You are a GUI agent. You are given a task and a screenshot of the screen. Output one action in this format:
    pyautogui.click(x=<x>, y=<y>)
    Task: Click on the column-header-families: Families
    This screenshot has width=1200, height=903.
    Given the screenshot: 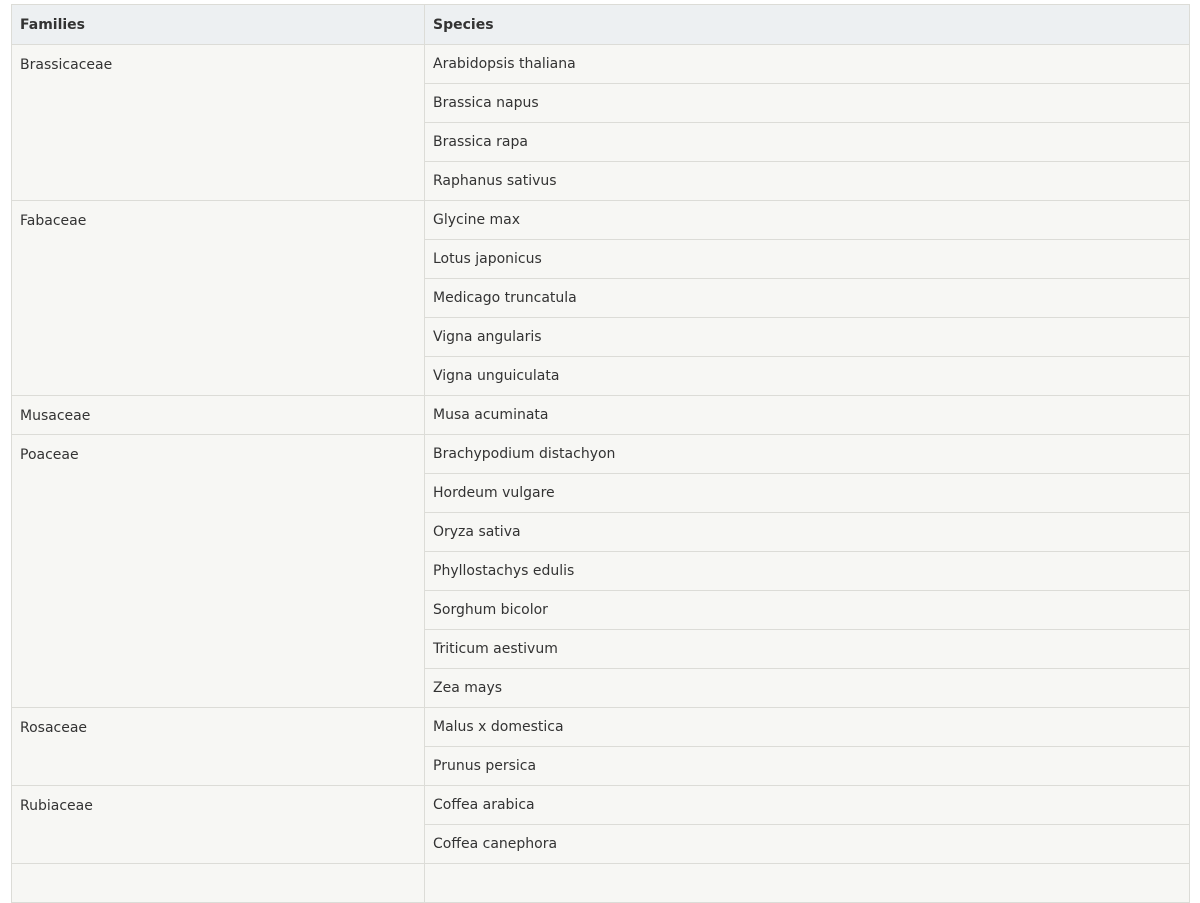 What is the action you would take?
    pyautogui.click(x=218, y=24)
    